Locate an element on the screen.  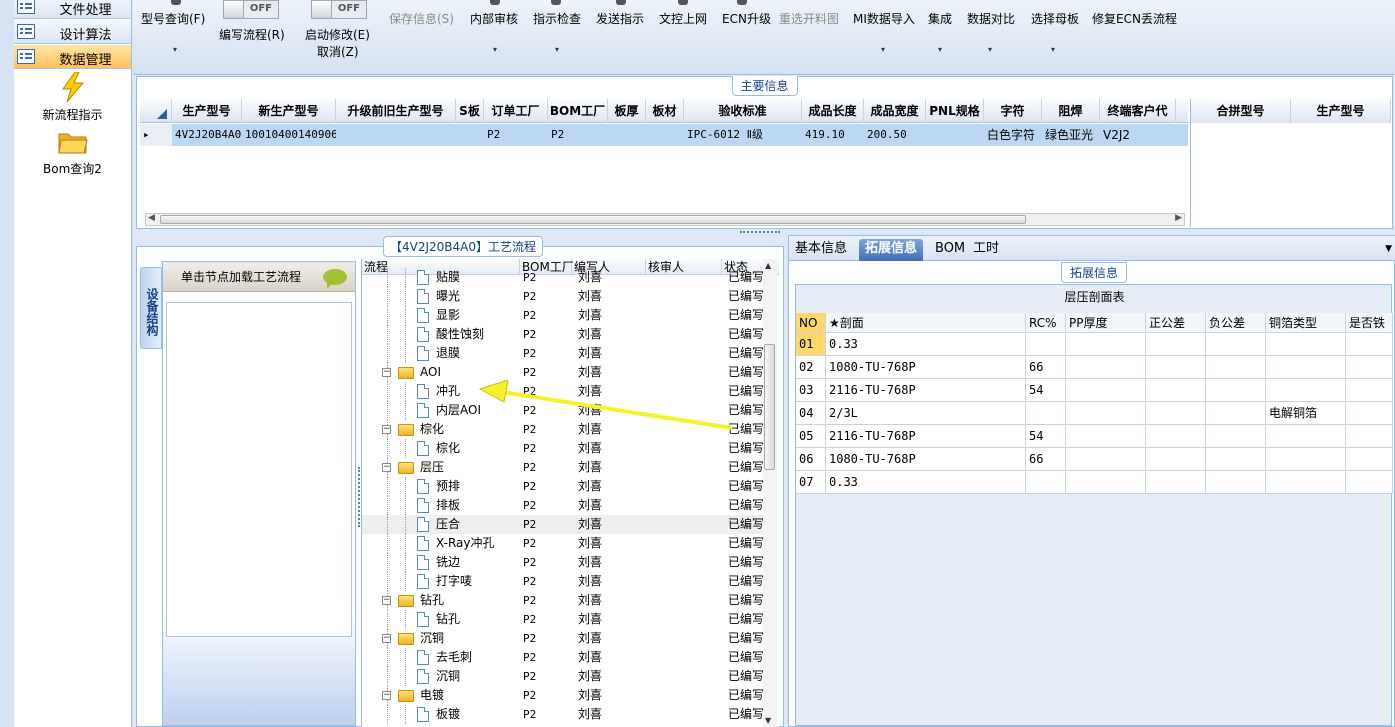
column-header: 成品长度 is located at coordinates (833, 111).